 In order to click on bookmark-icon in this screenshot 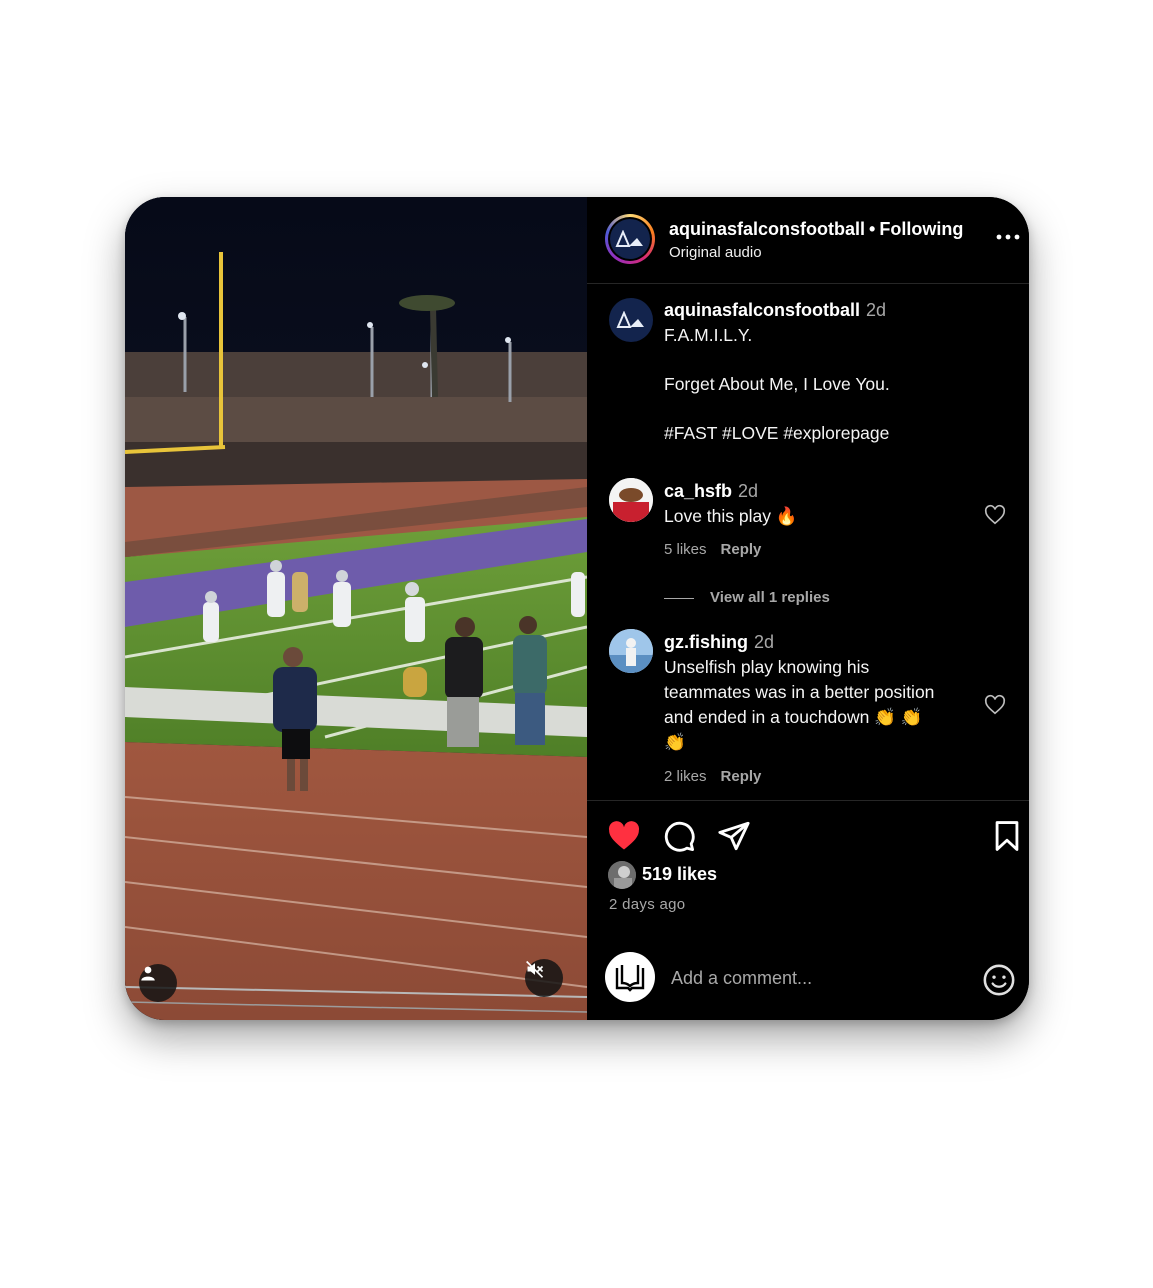, I will do `click(1007, 836)`.